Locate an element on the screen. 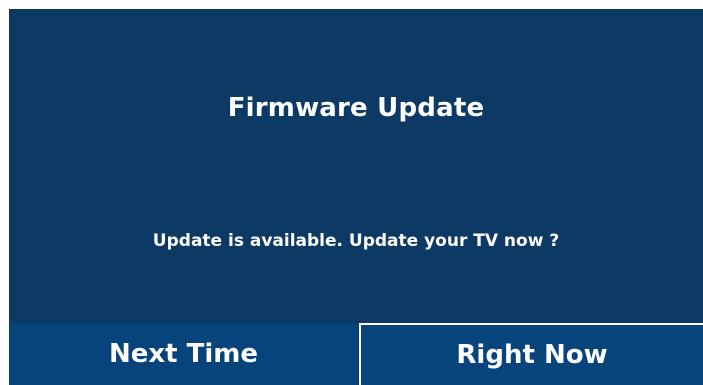 The height and width of the screenshot is (385, 703). right-now-button-label: Right Now is located at coordinates (532, 355).